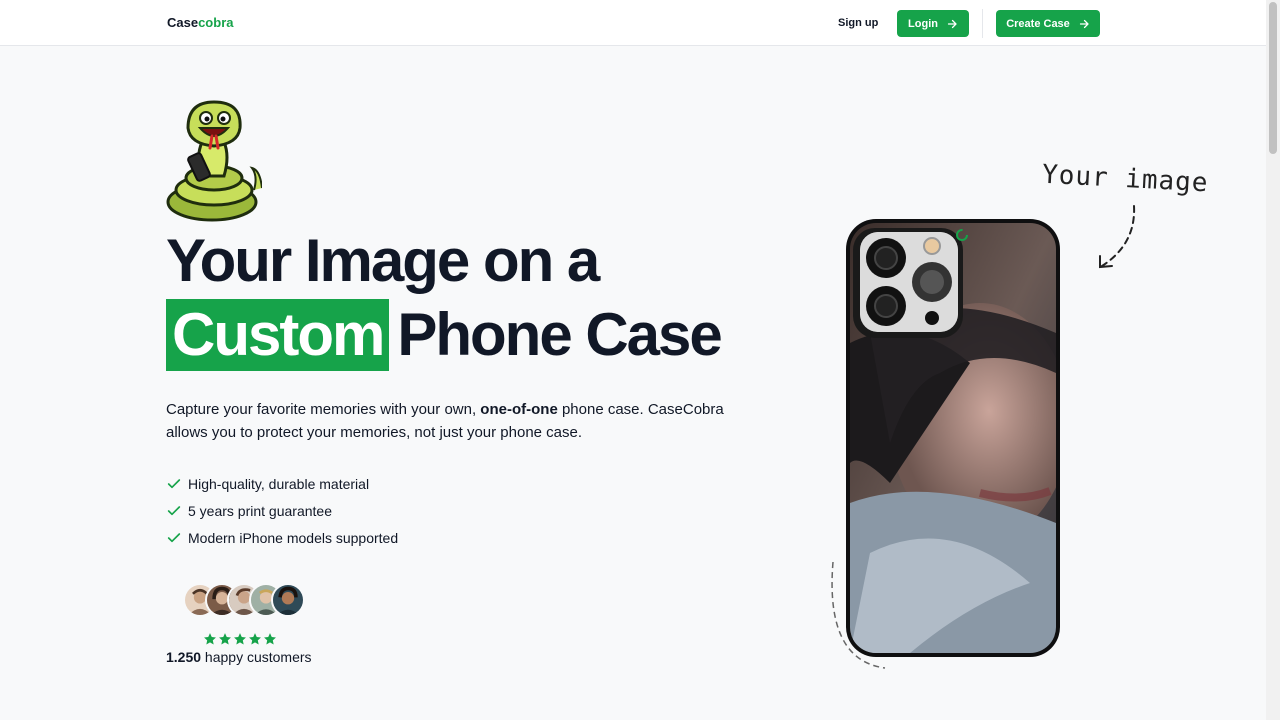 This screenshot has height=720, width=1280. What do you see at coordinates (216, 22) in the screenshot?
I see `brand-logo-part2: cobra` at bounding box center [216, 22].